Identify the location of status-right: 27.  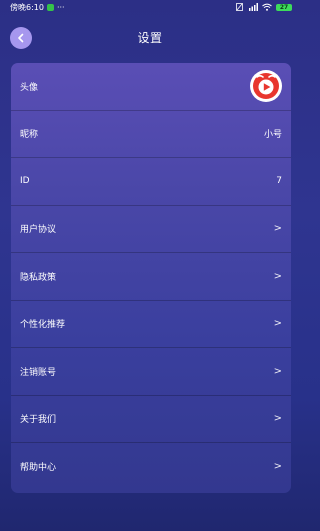
(264, 7).